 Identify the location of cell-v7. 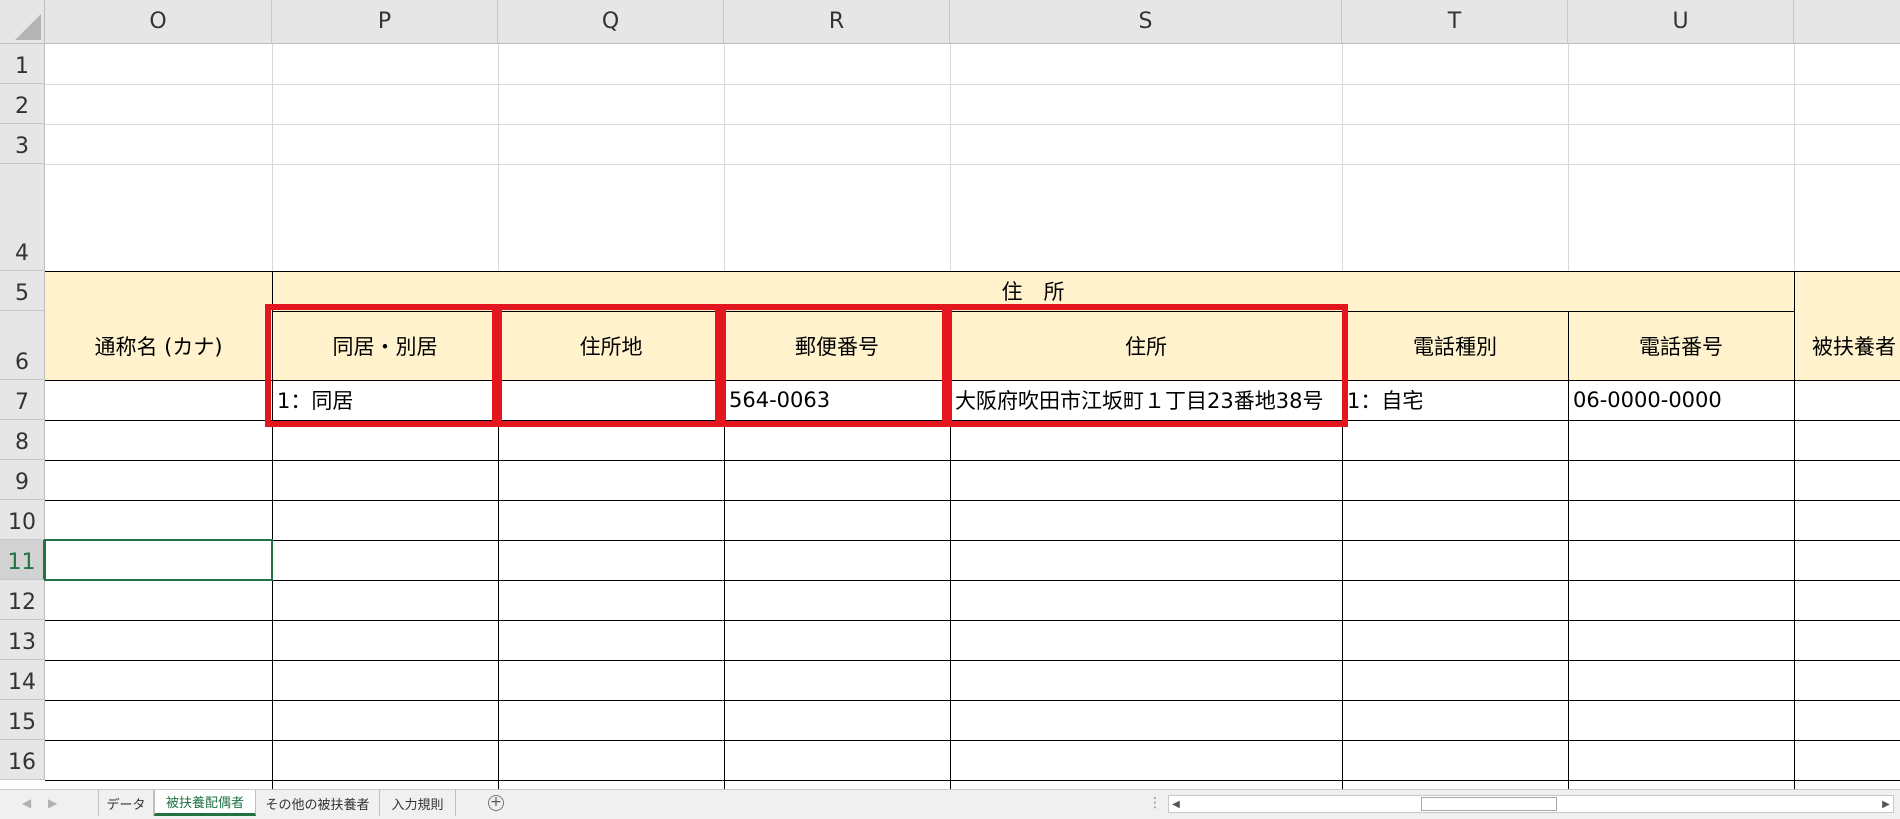
(1847, 400).